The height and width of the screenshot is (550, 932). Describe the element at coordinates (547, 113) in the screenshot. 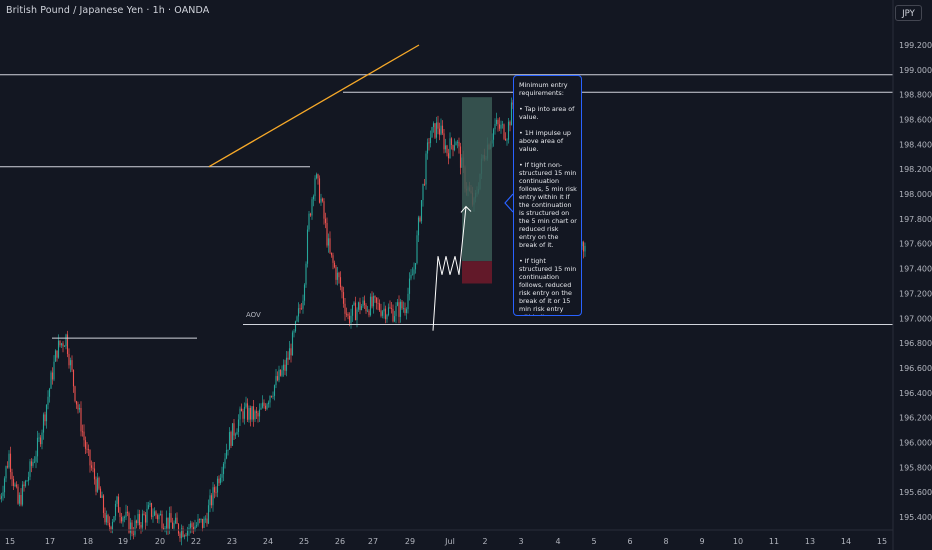

I see `note-line: • Tap into area of value.` at that location.